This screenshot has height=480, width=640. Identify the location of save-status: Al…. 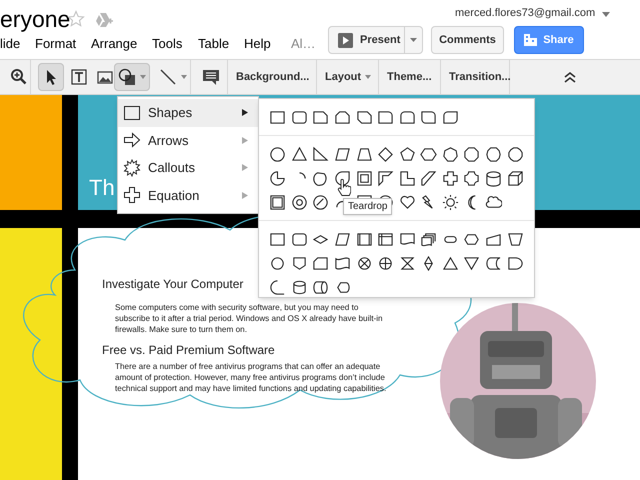
(303, 43).